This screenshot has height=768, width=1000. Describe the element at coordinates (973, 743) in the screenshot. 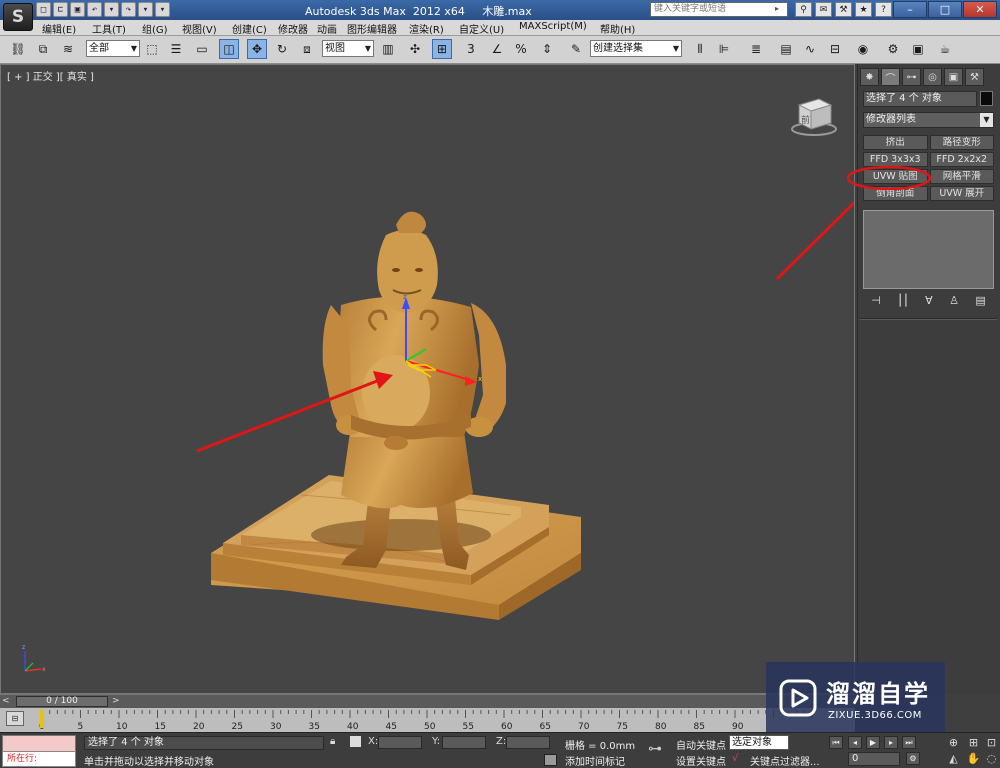

I see `zoom-all-icon: ⊞` at that location.